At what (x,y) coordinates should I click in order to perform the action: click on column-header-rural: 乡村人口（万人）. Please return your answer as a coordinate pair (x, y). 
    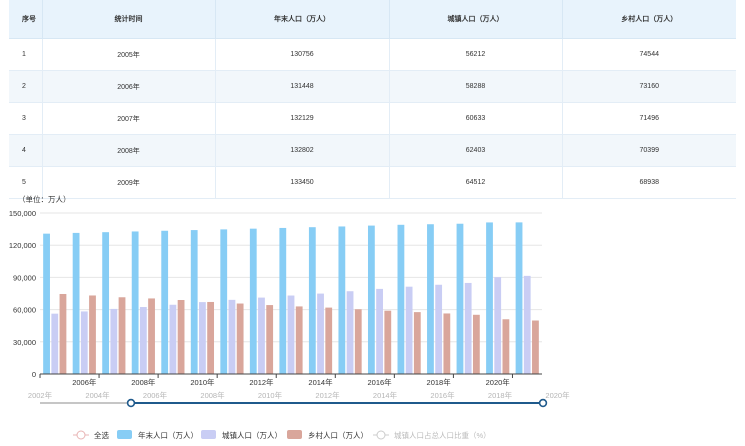
    Looking at the image, I should click on (648, 19).